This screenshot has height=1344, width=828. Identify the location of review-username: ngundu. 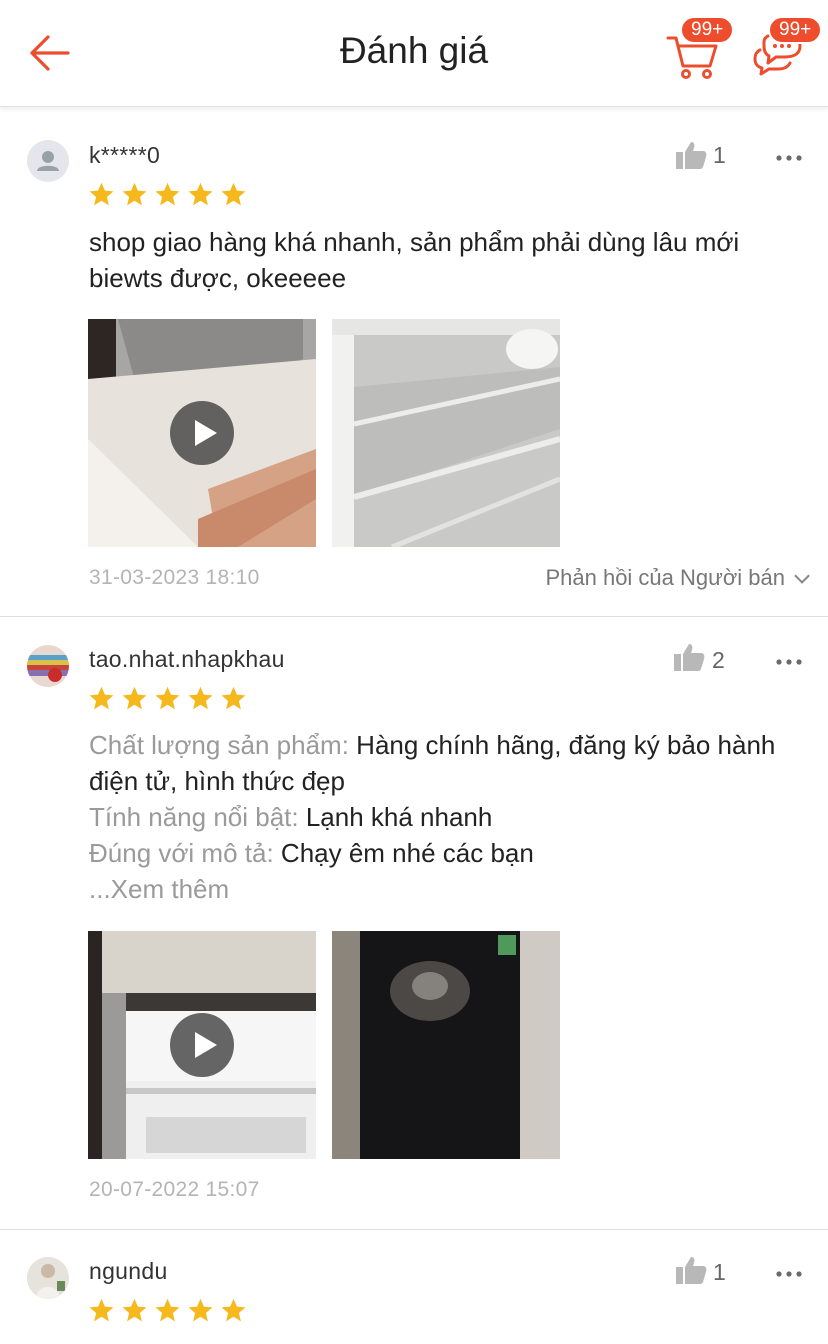
(128, 1271).